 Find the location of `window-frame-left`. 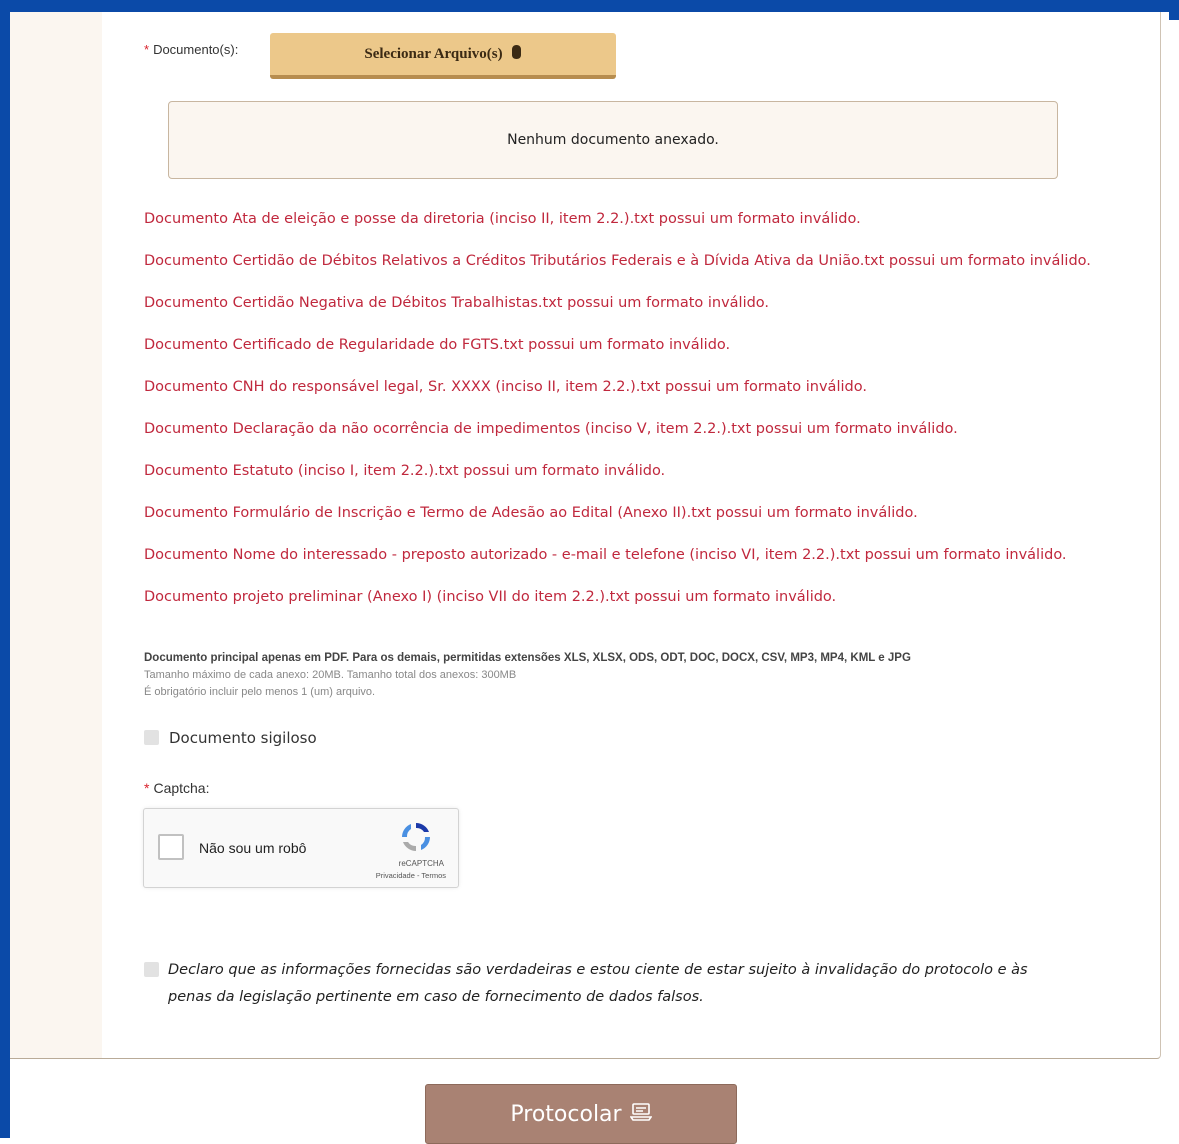

window-frame-left is located at coordinates (5, 569).